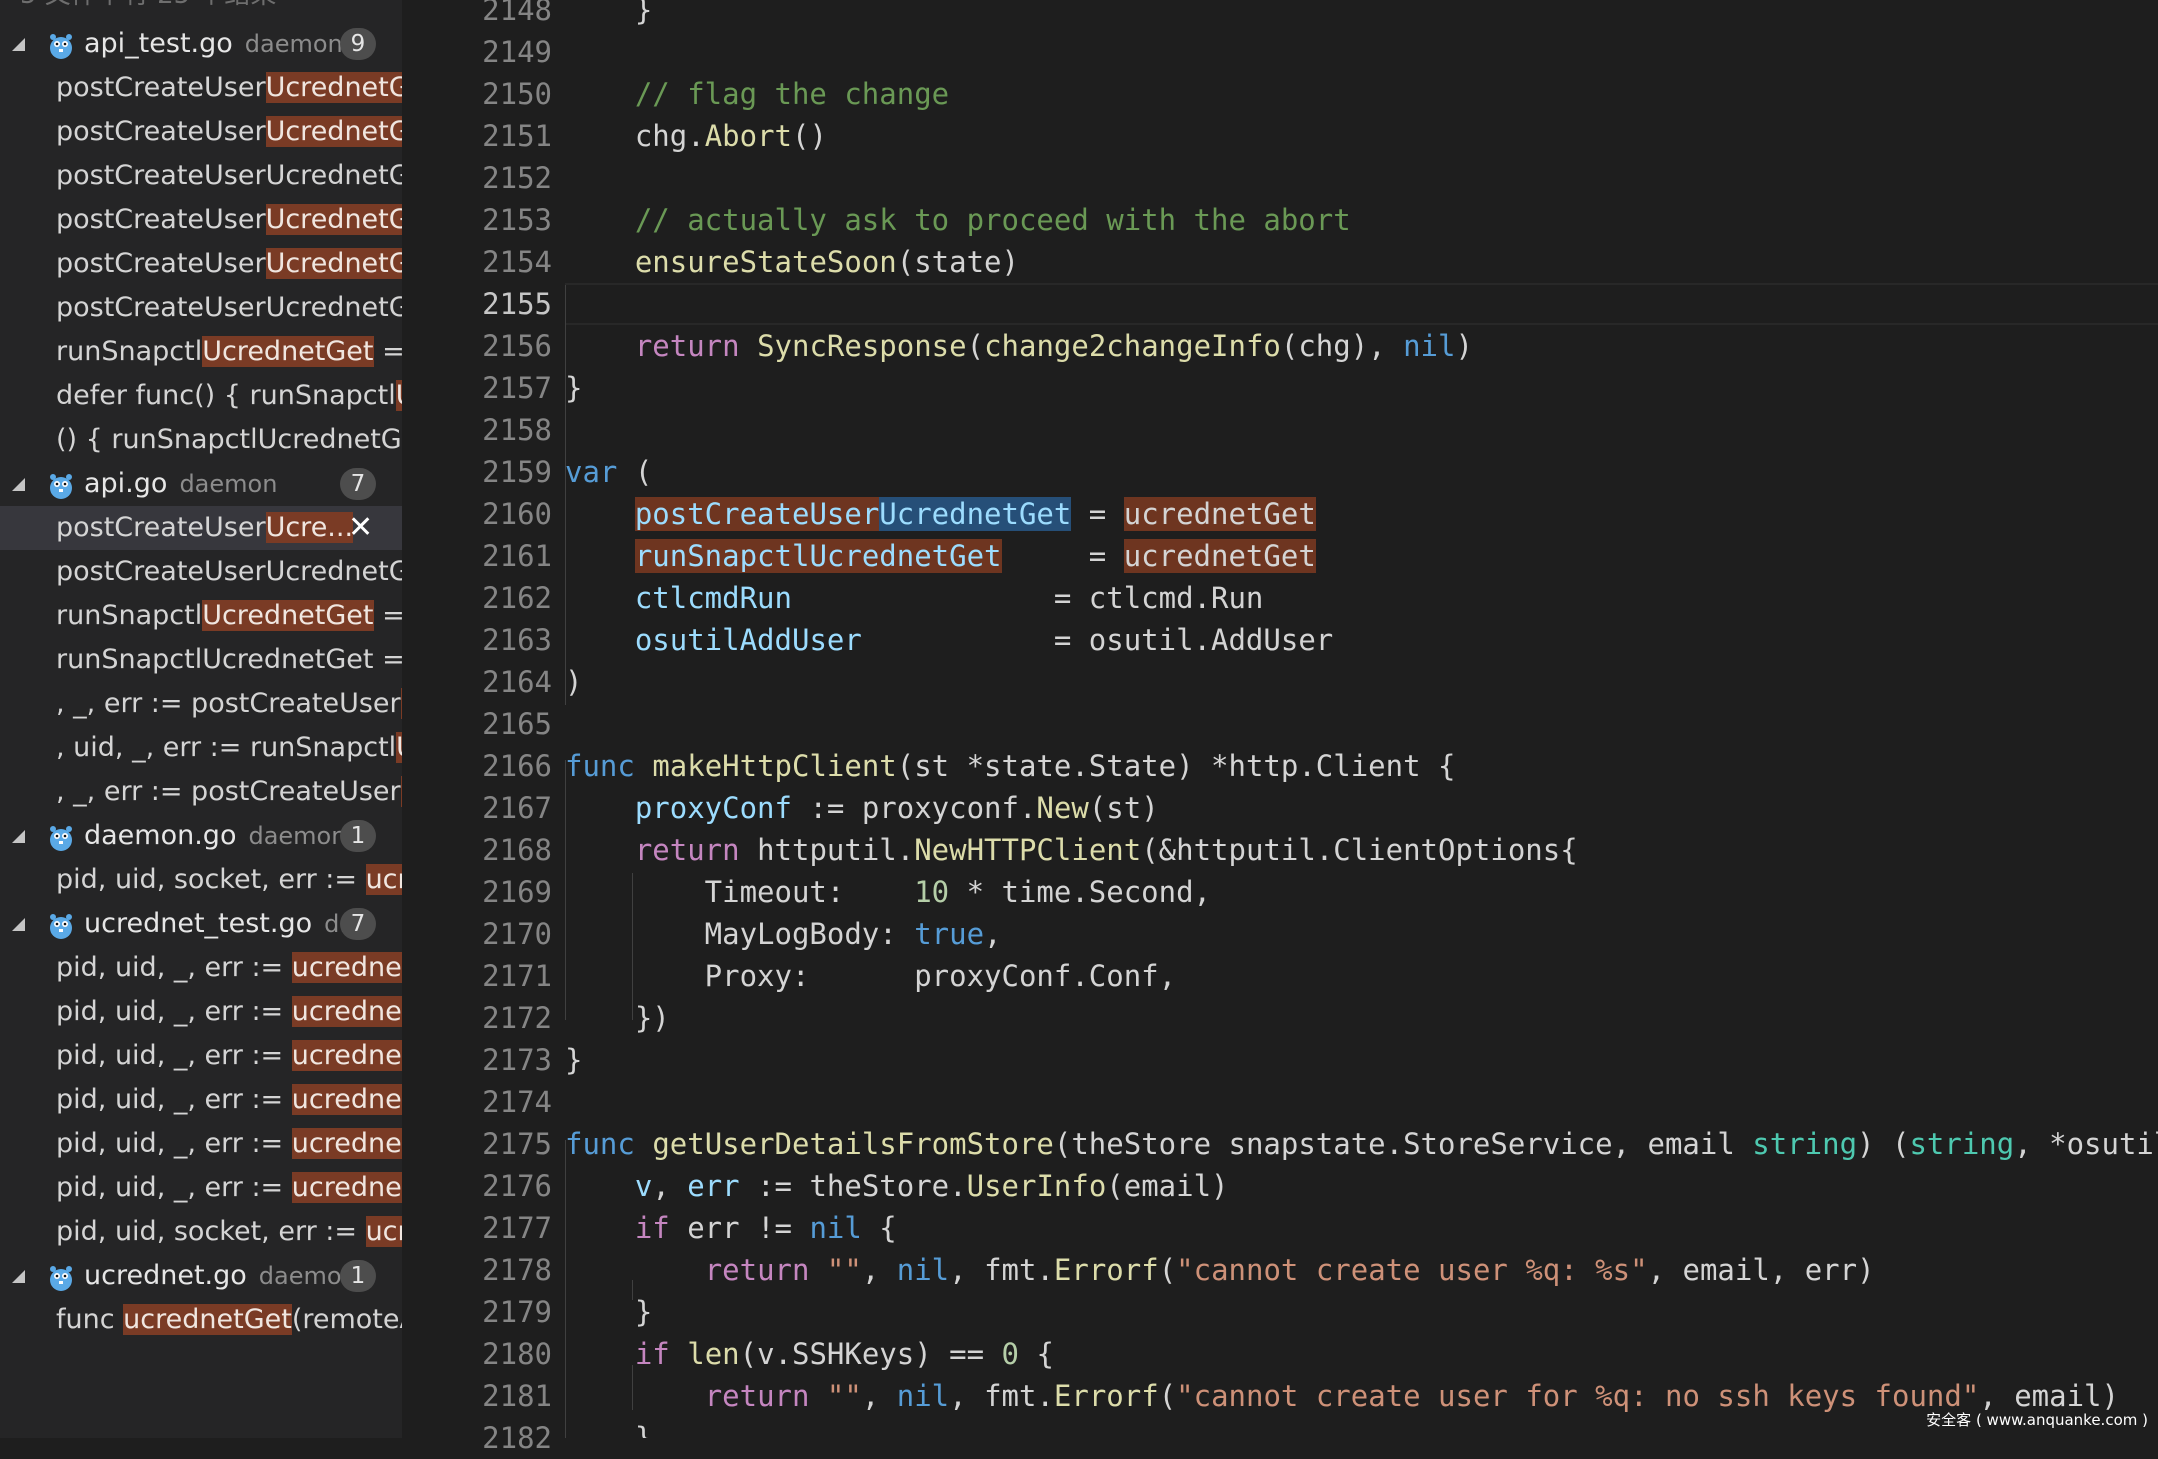  I want to click on file-group-header: api.go daemon 7, so click(201, 484).